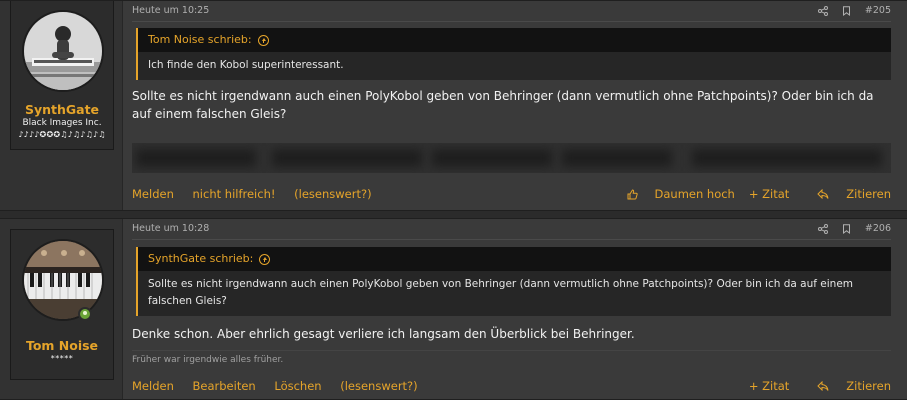 The width and height of the screenshot is (907, 400). I want to click on post-timestamp: Heute um 10:25, so click(170, 10).